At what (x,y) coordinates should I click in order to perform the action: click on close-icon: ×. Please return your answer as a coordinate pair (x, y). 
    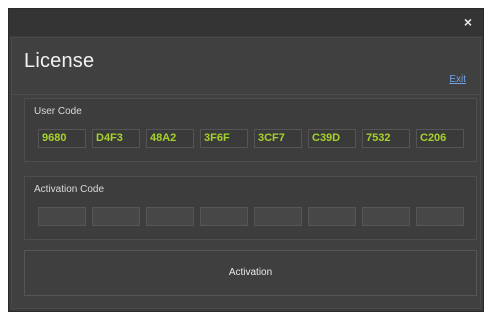
    Looking at the image, I should click on (468, 22).